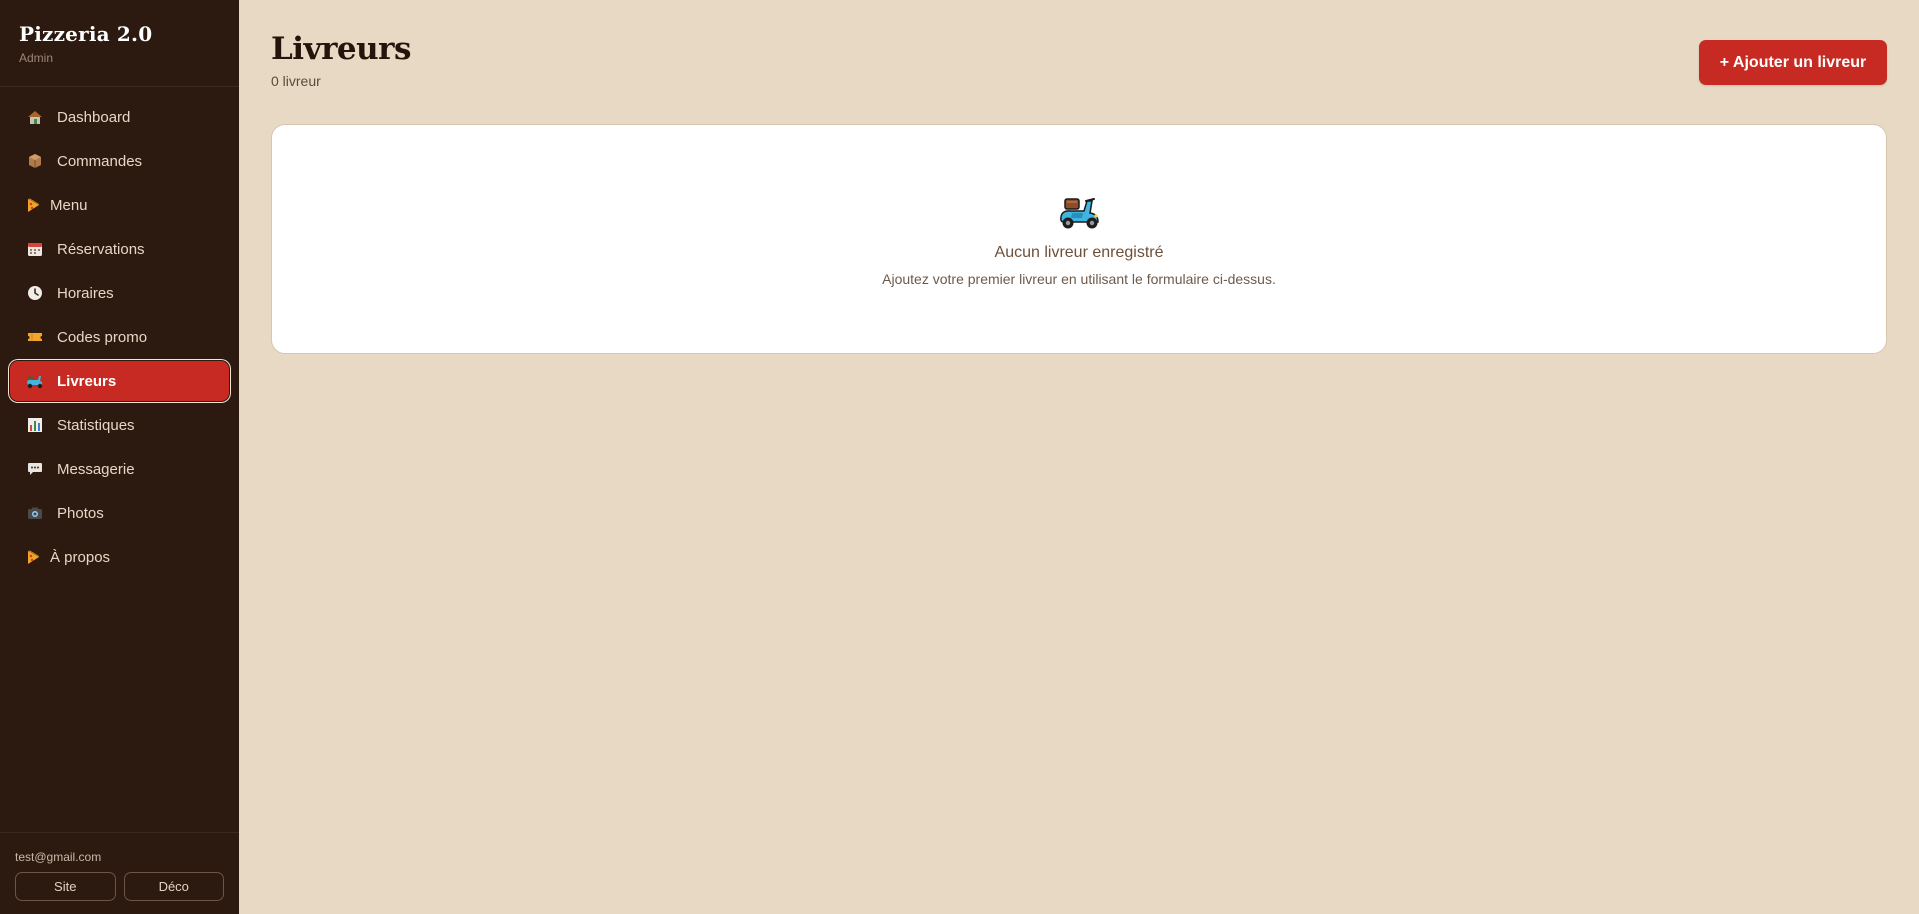 Image resolution: width=1919 pixels, height=914 pixels. Describe the element at coordinates (35, 425) in the screenshot. I see `bar-chart-icon` at that location.